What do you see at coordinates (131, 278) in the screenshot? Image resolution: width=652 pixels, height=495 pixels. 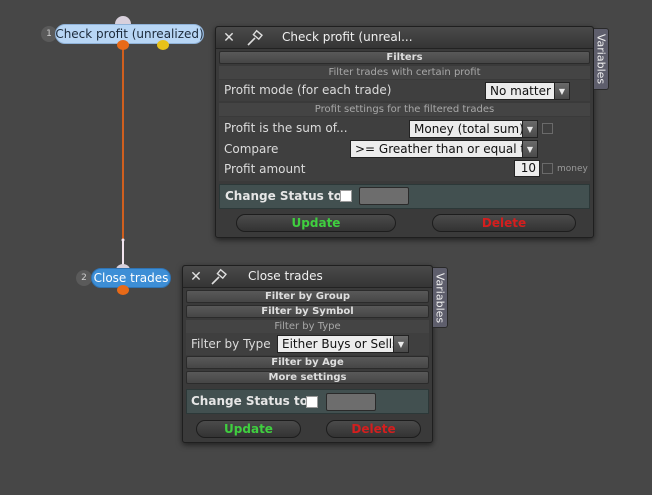 I see `node2-label: Close trades` at bounding box center [131, 278].